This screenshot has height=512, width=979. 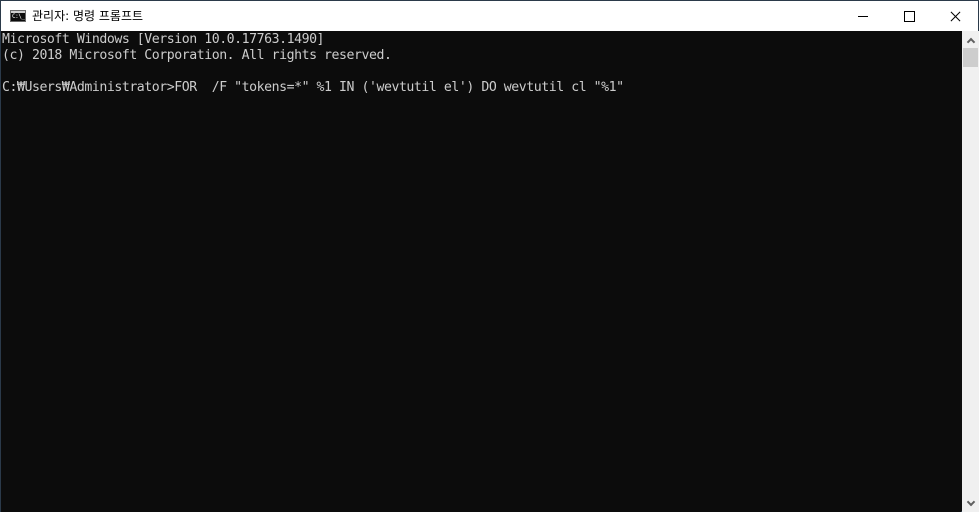 I want to click on scroll-thumb, so click(x=970, y=57).